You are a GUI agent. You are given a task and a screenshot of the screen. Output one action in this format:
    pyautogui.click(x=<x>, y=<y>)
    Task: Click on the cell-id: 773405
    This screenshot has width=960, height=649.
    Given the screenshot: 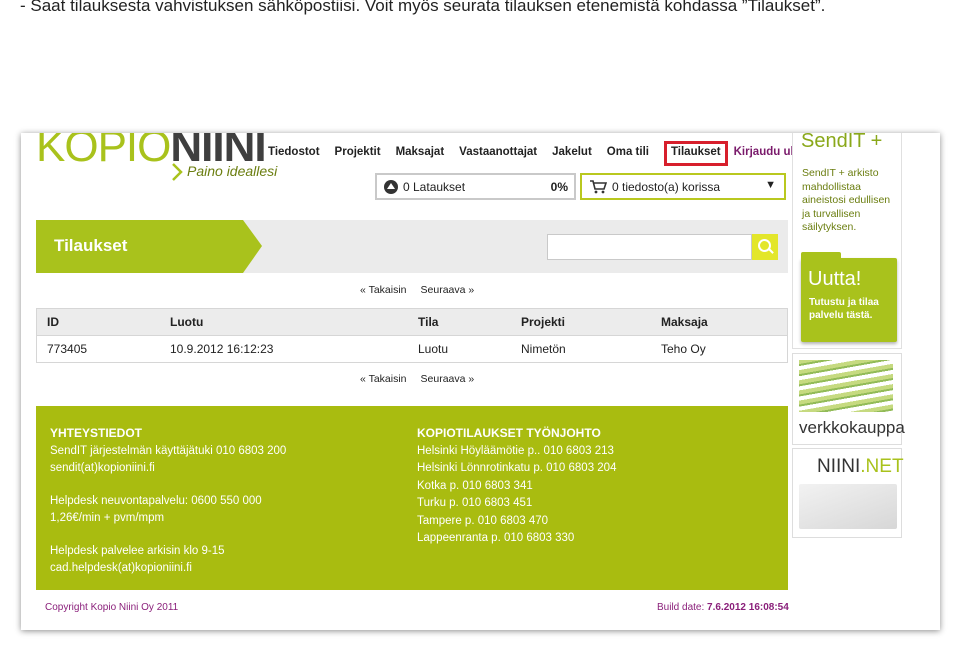 What is the action you would take?
    pyautogui.click(x=98, y=349)
    